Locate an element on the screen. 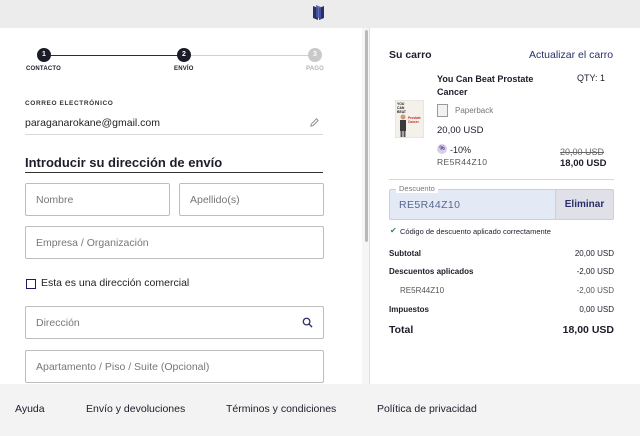 The height and width of the screenshot is (436, 640). total-value: 18,00 USD is located at coordinates (588, 330).